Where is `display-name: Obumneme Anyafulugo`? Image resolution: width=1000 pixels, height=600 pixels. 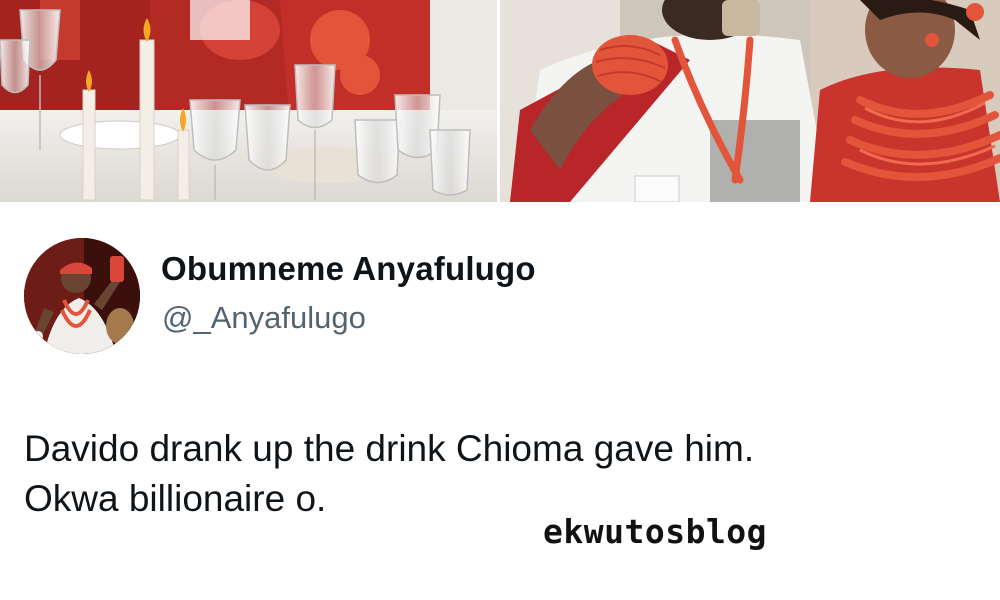 display-name: Obumneme Anyafulugo is located at coordinates (348, 269).